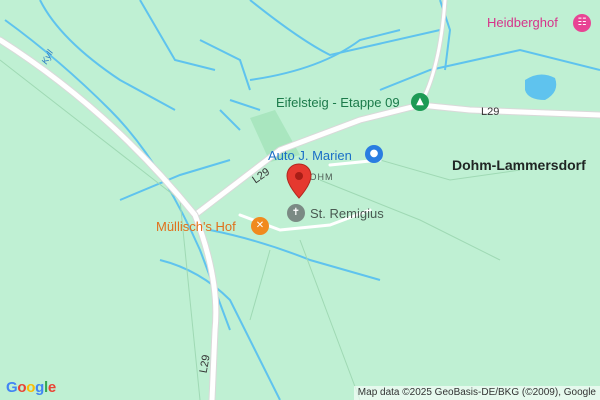 Image resolution: width=600 pixels, height=400 pixels. I want to click on poi-label-muellischs-hof: Müllisch's Hof, so click(196, 226).